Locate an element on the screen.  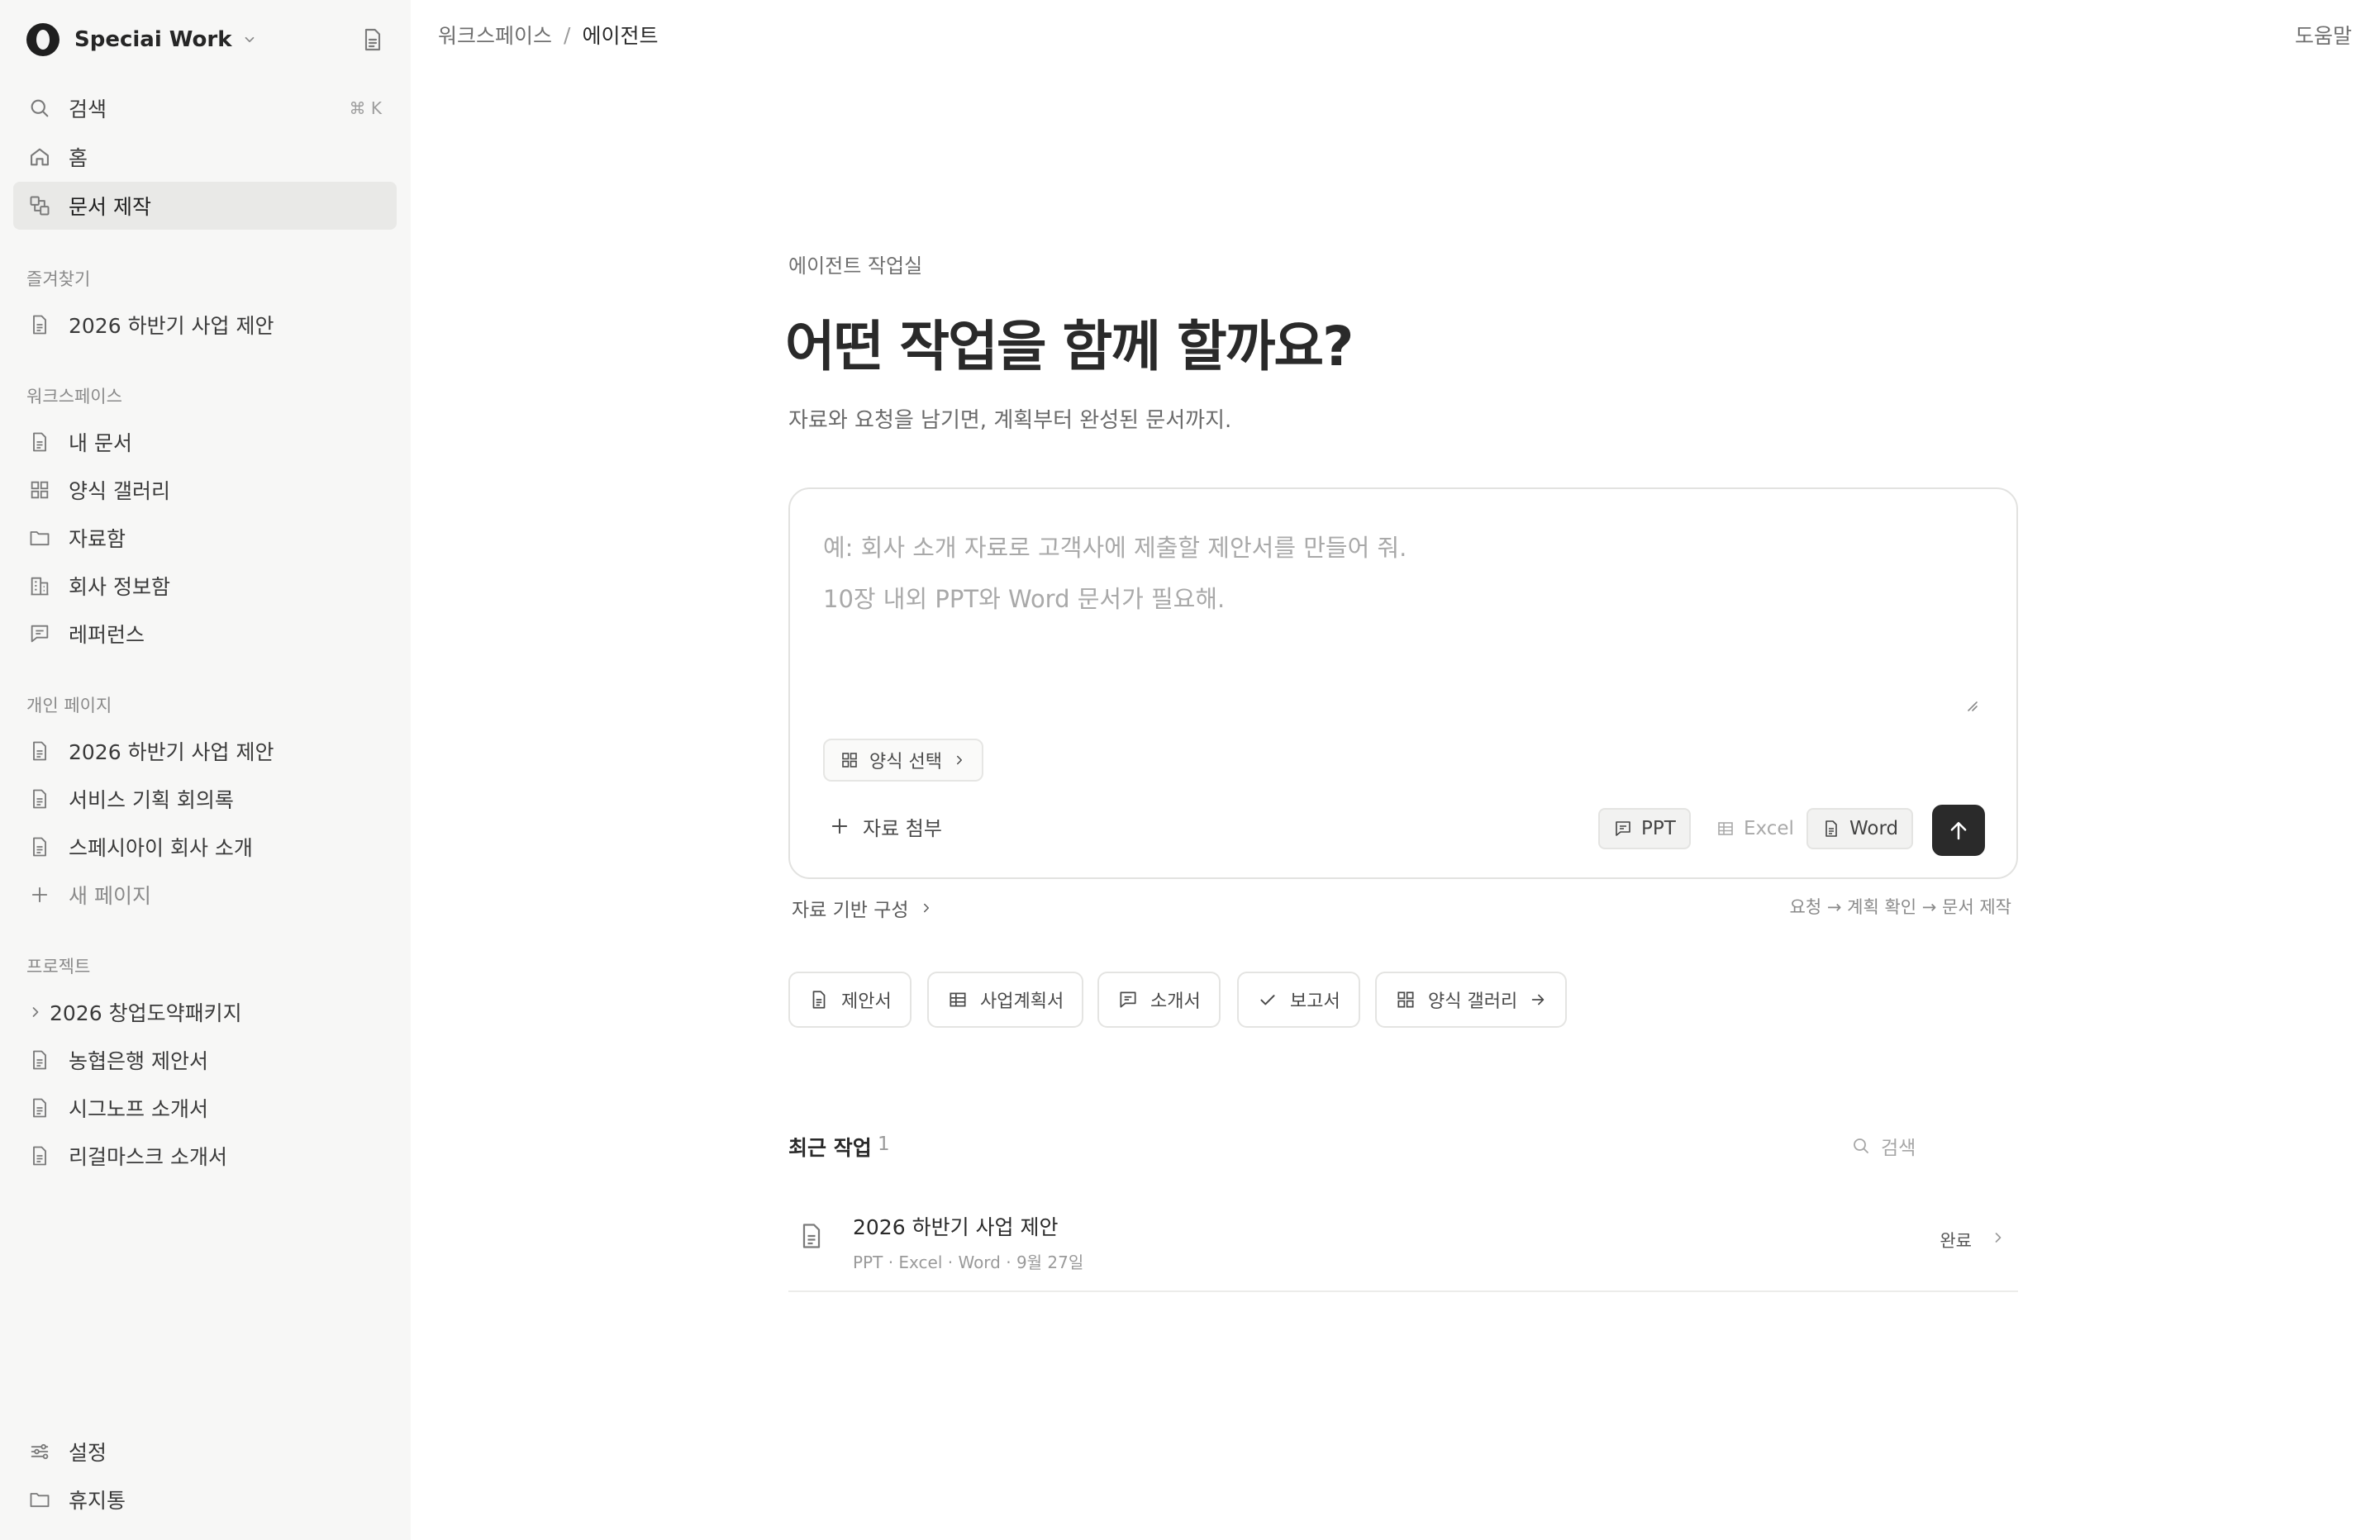
arrow-up-icon is located at coordinates (1958, 830).